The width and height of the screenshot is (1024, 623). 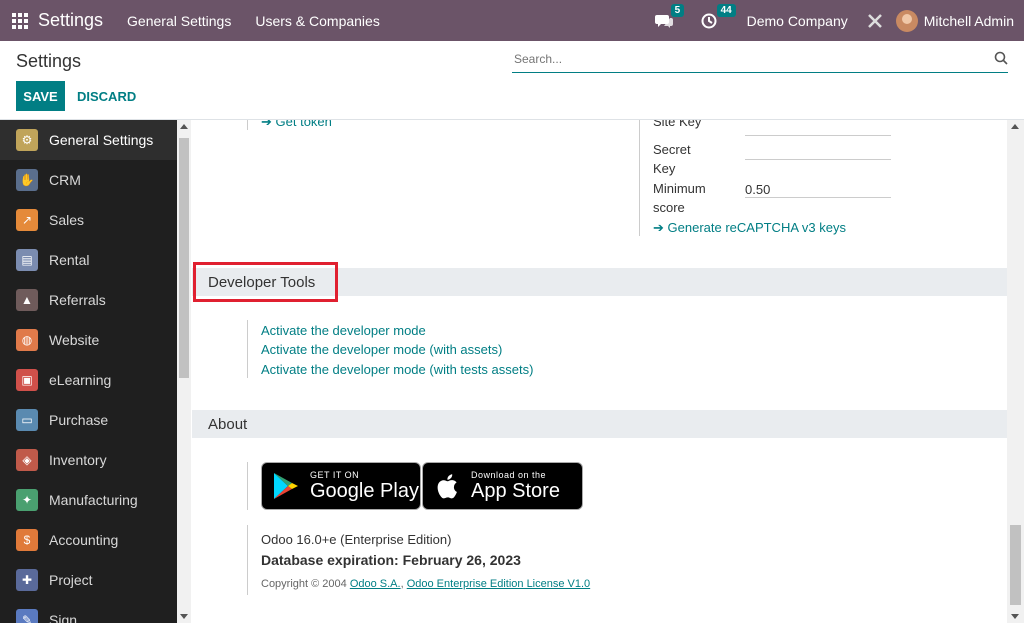 What do you see at coordinates (27, 500) in the screenshot?
I see `wrench-icon: ✦` at bounding box center [27, 500].